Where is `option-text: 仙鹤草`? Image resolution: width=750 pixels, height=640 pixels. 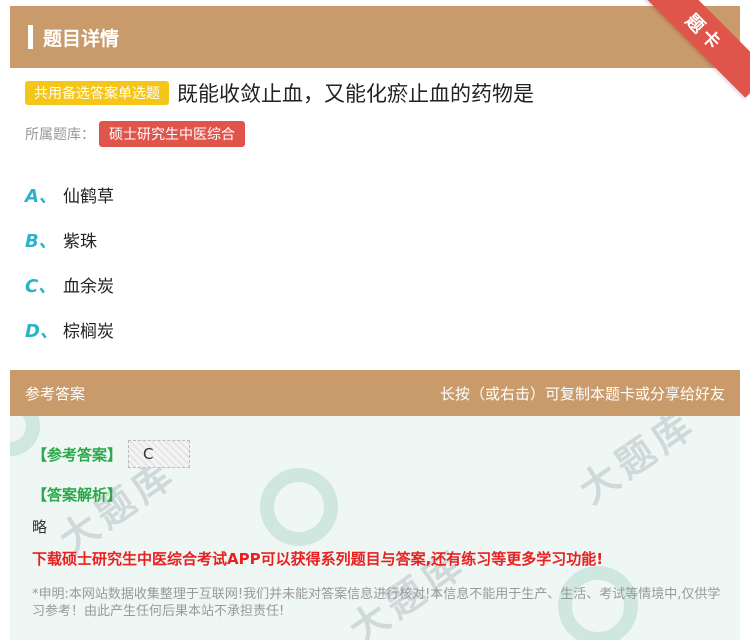 option-text: 仙鹤草 is located at coordinates (88, 197).